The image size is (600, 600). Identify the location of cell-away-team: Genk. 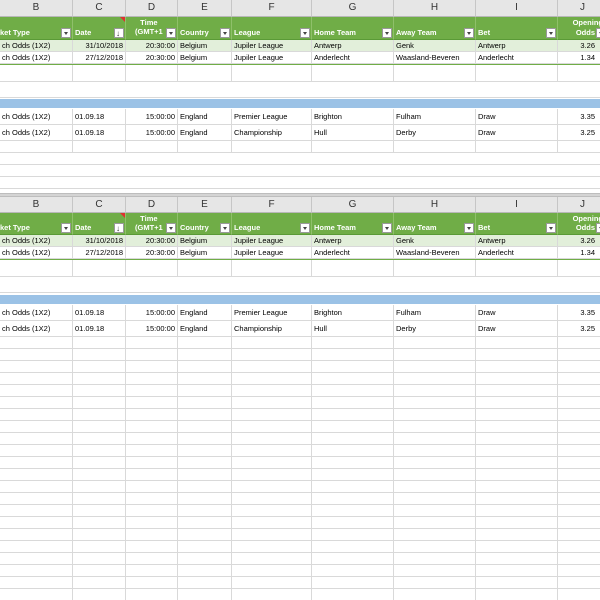
(435, 46).